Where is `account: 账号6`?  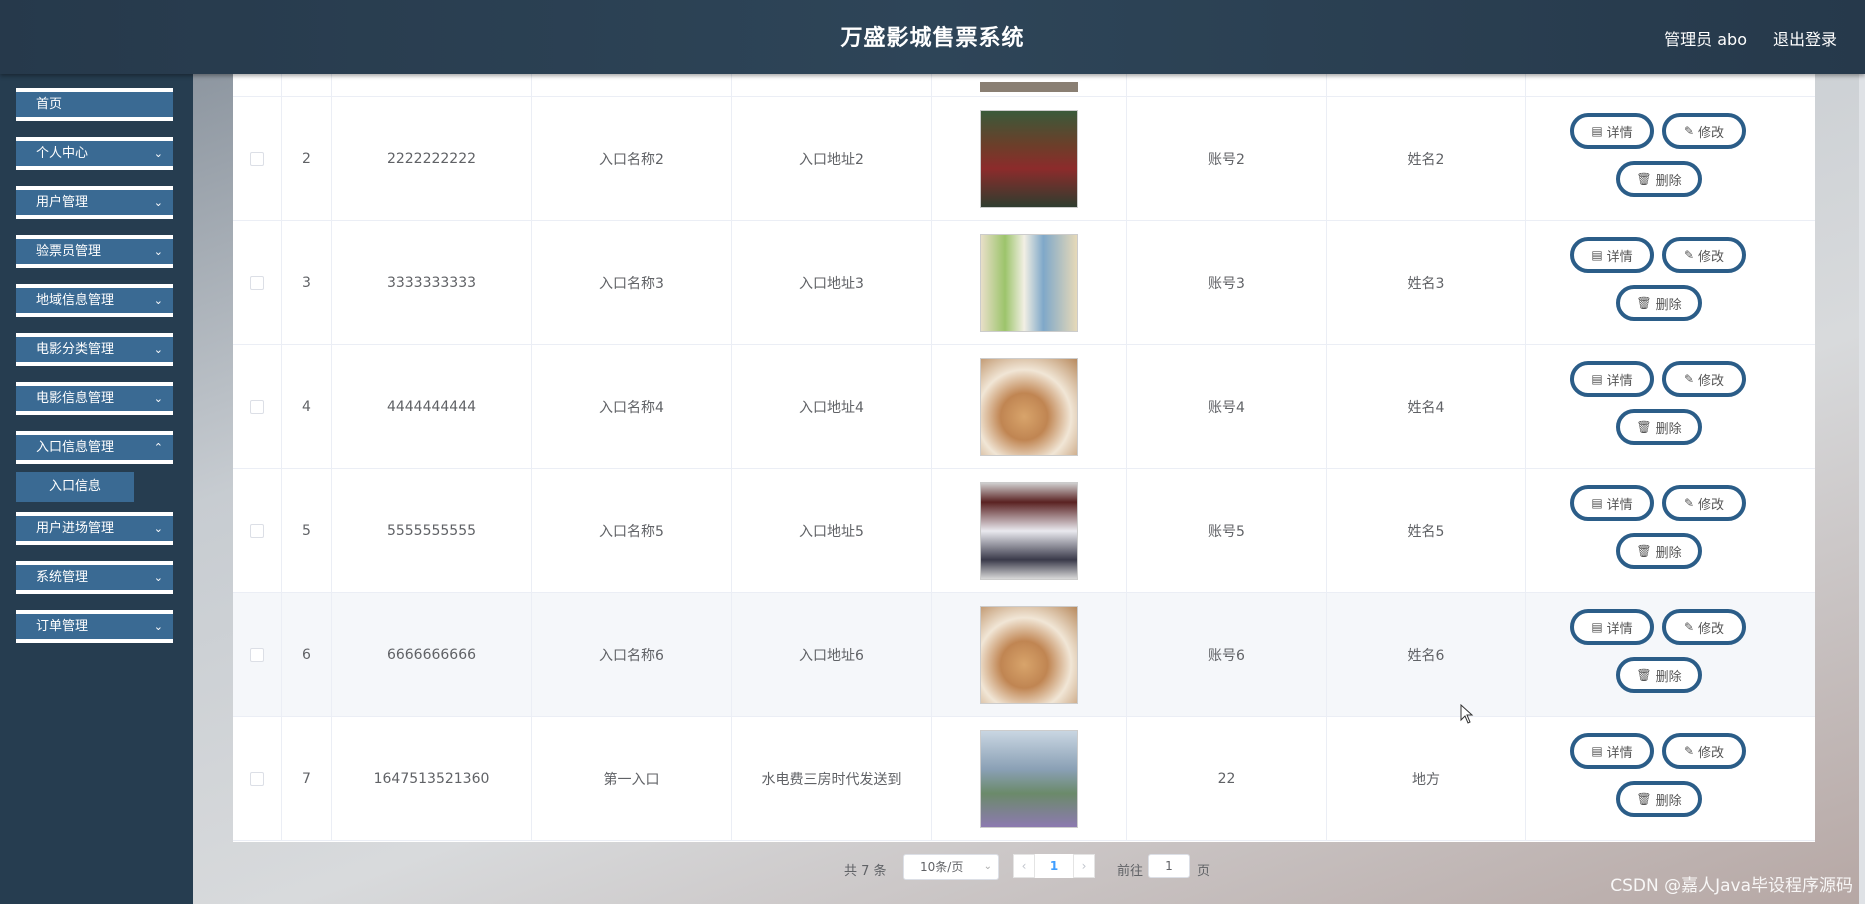 account: 账号6 is located at coordinates (1227, 654).